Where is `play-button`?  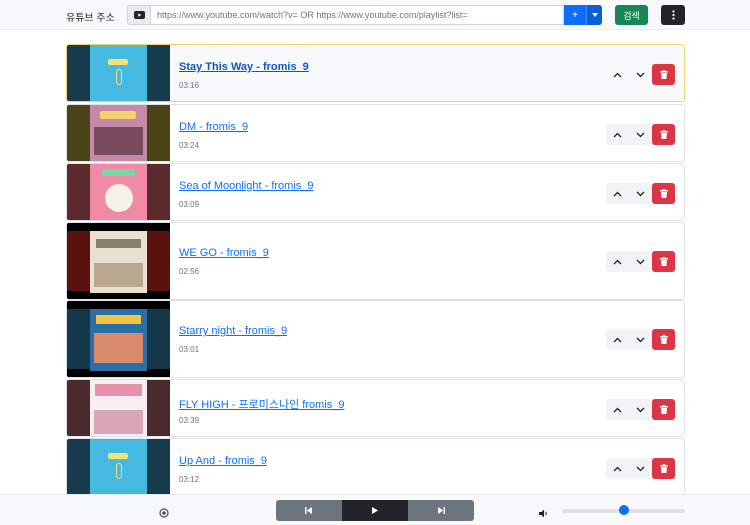 play-button is located at coordinates (375, 510).